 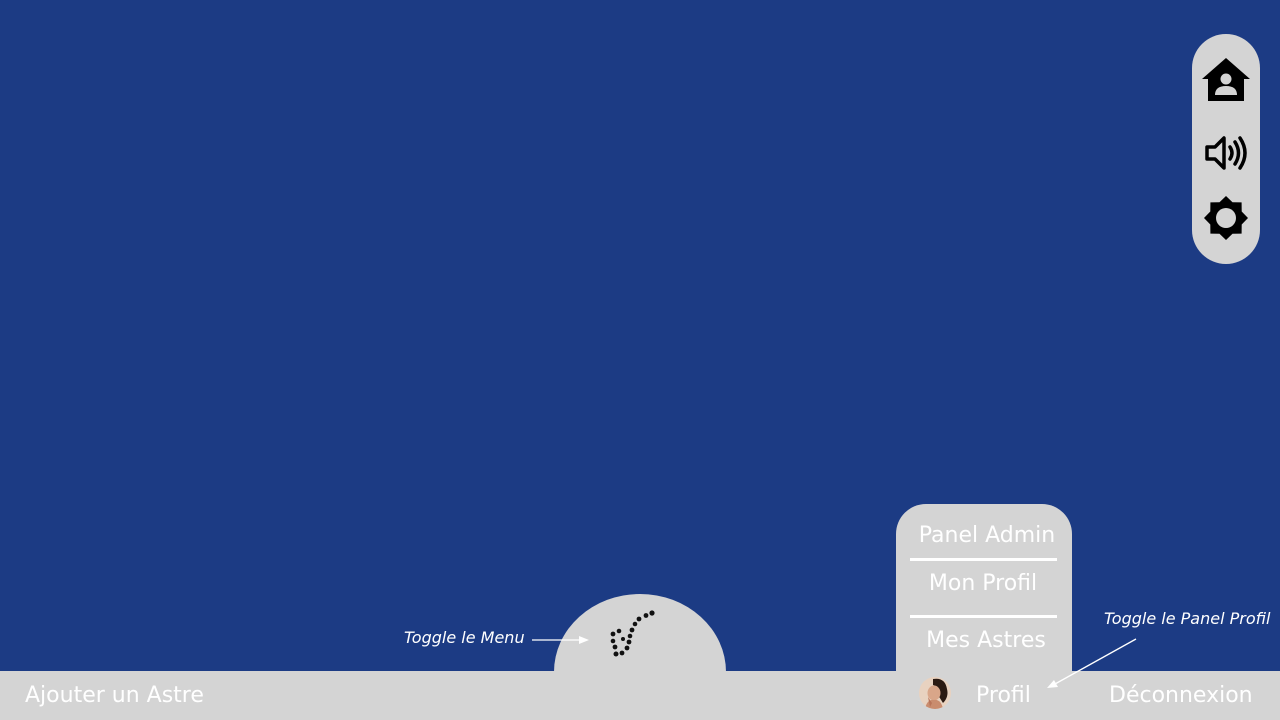 What do you see at coordinates (1181, 695) in the screenshot?
I see `logout-button: Déconnexion` at bounding box center [1181, 695].